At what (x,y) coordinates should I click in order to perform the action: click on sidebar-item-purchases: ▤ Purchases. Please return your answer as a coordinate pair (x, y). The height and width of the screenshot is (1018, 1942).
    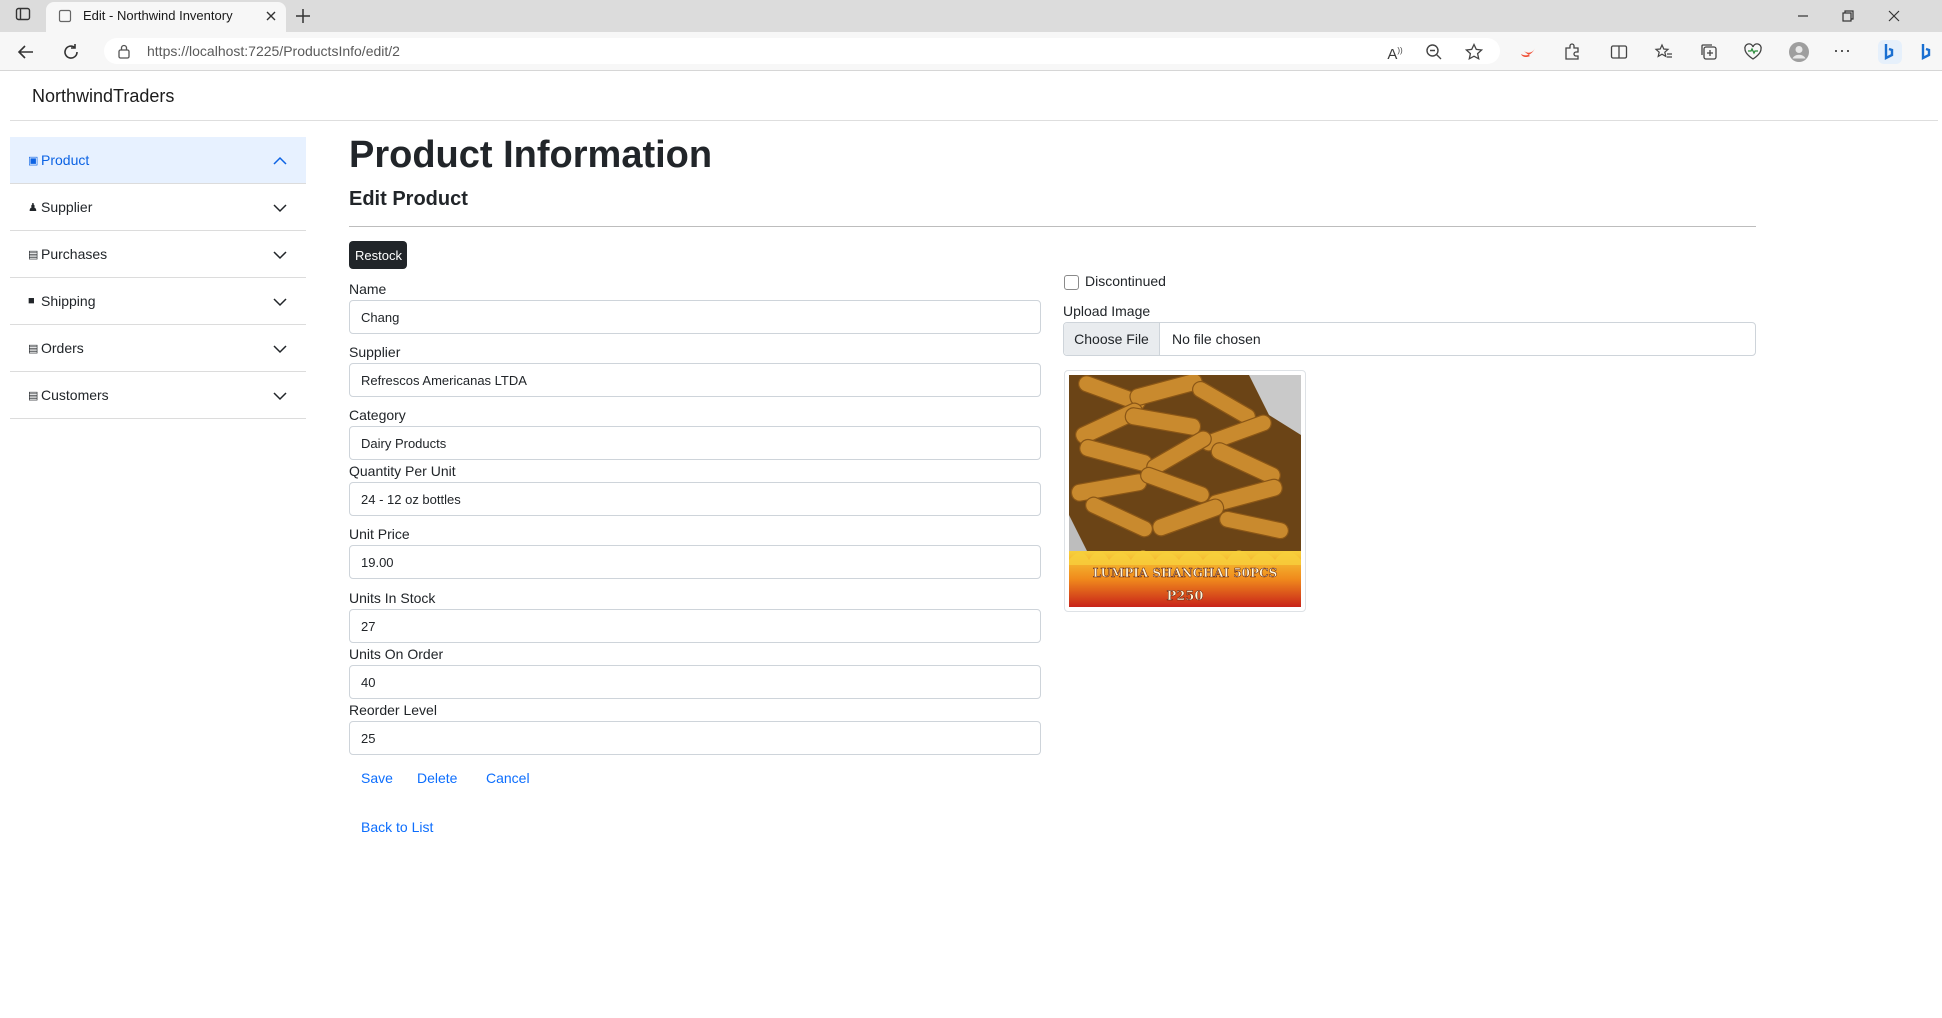
    Looking at the image, I should click on (158, 254).